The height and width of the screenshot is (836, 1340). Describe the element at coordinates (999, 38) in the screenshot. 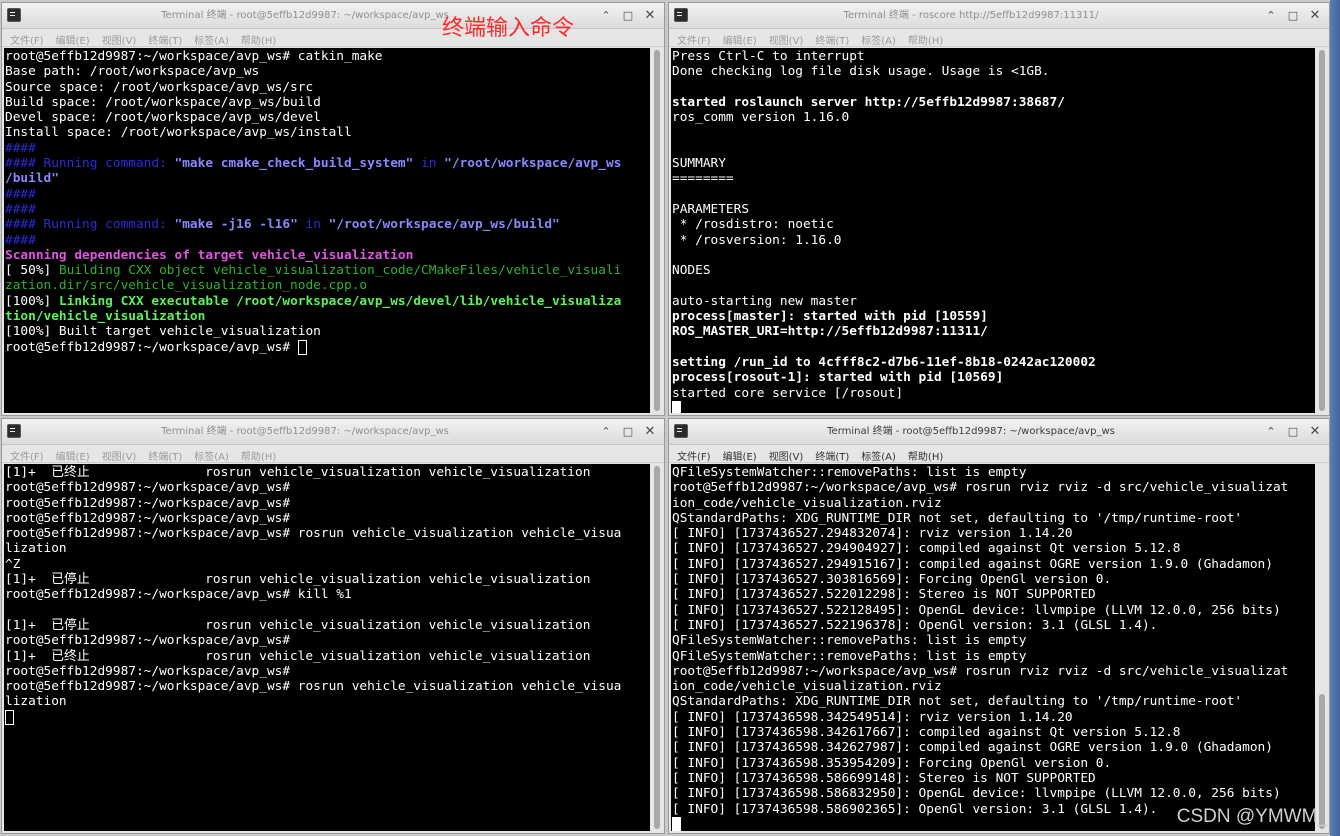

I see `menu-bar: 文件(F) 编辑(E) 视图(V) 终端(T) 标签(A) 帮助(H)` at that location.